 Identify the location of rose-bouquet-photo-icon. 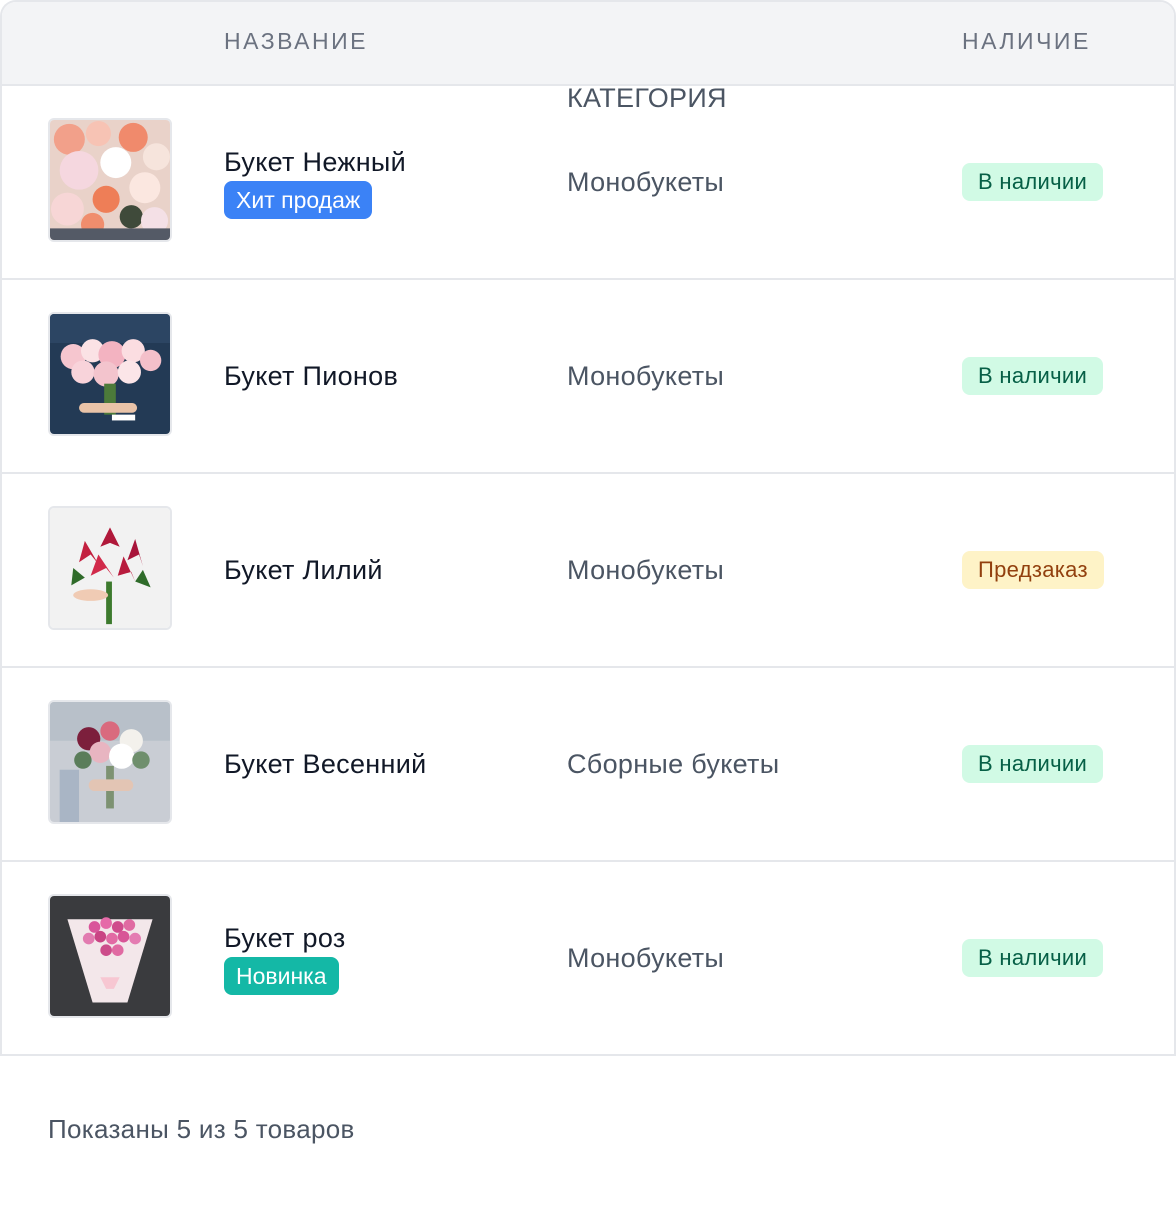
(110, 956).